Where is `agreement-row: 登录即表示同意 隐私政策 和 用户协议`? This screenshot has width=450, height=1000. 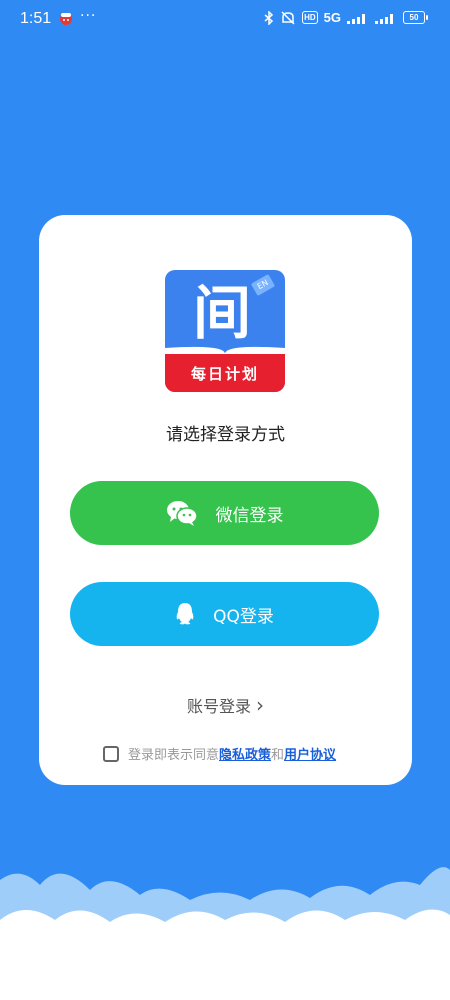
agreement-row: 登录即表示同意 隐私政策 和 用户协议 is located at coordinates (219, 753).